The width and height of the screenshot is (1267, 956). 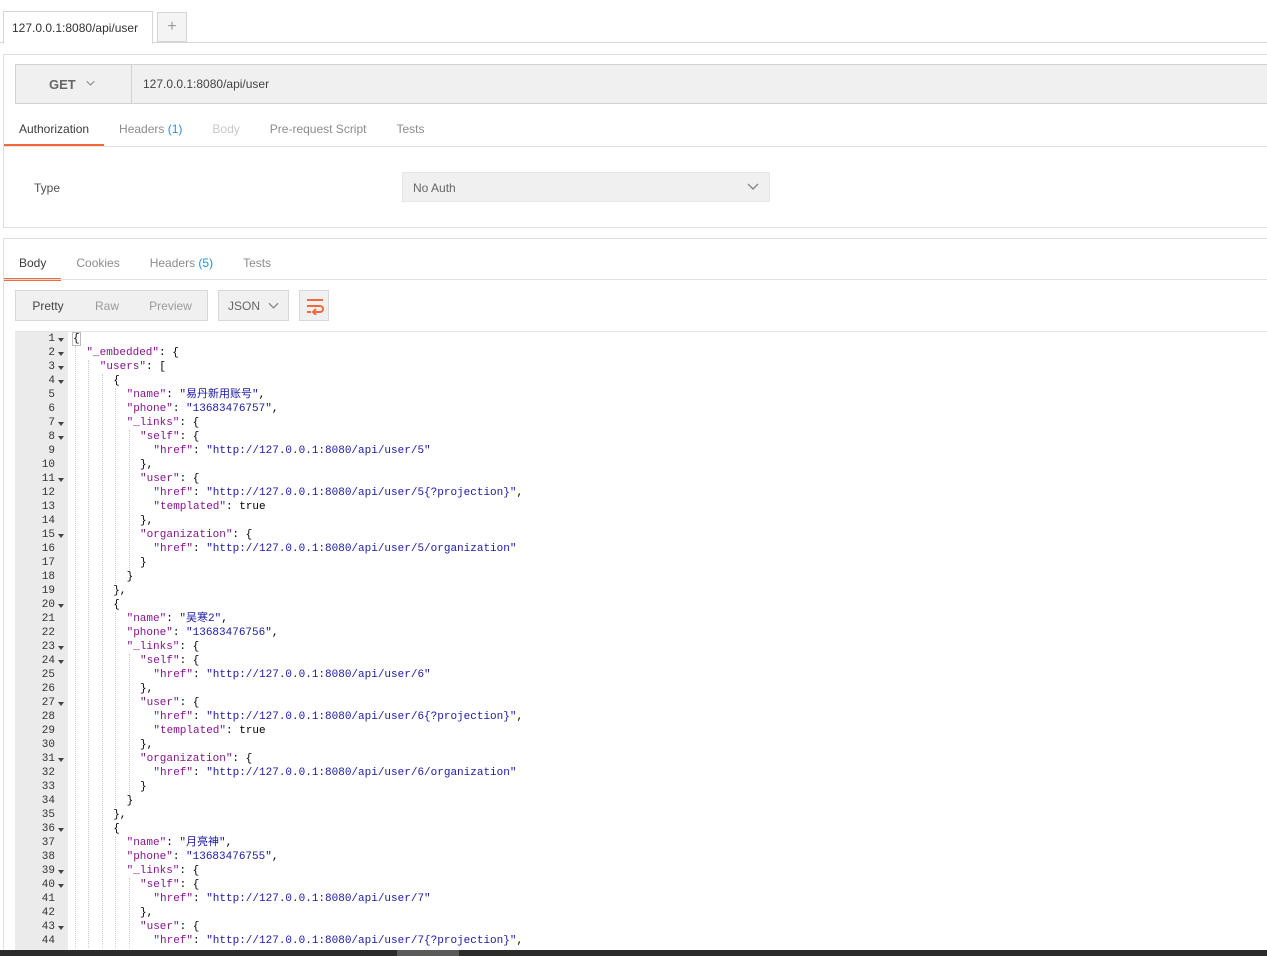 I want to click on json-key: "phone", so click(x=149, y=633).